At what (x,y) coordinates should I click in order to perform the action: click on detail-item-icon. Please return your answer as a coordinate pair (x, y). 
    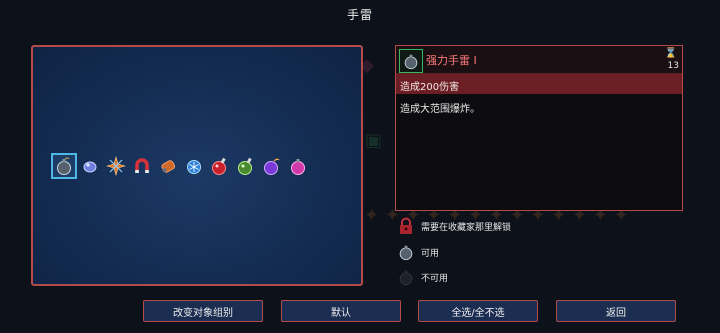
    Looking at the image, I should click on (411, 61).